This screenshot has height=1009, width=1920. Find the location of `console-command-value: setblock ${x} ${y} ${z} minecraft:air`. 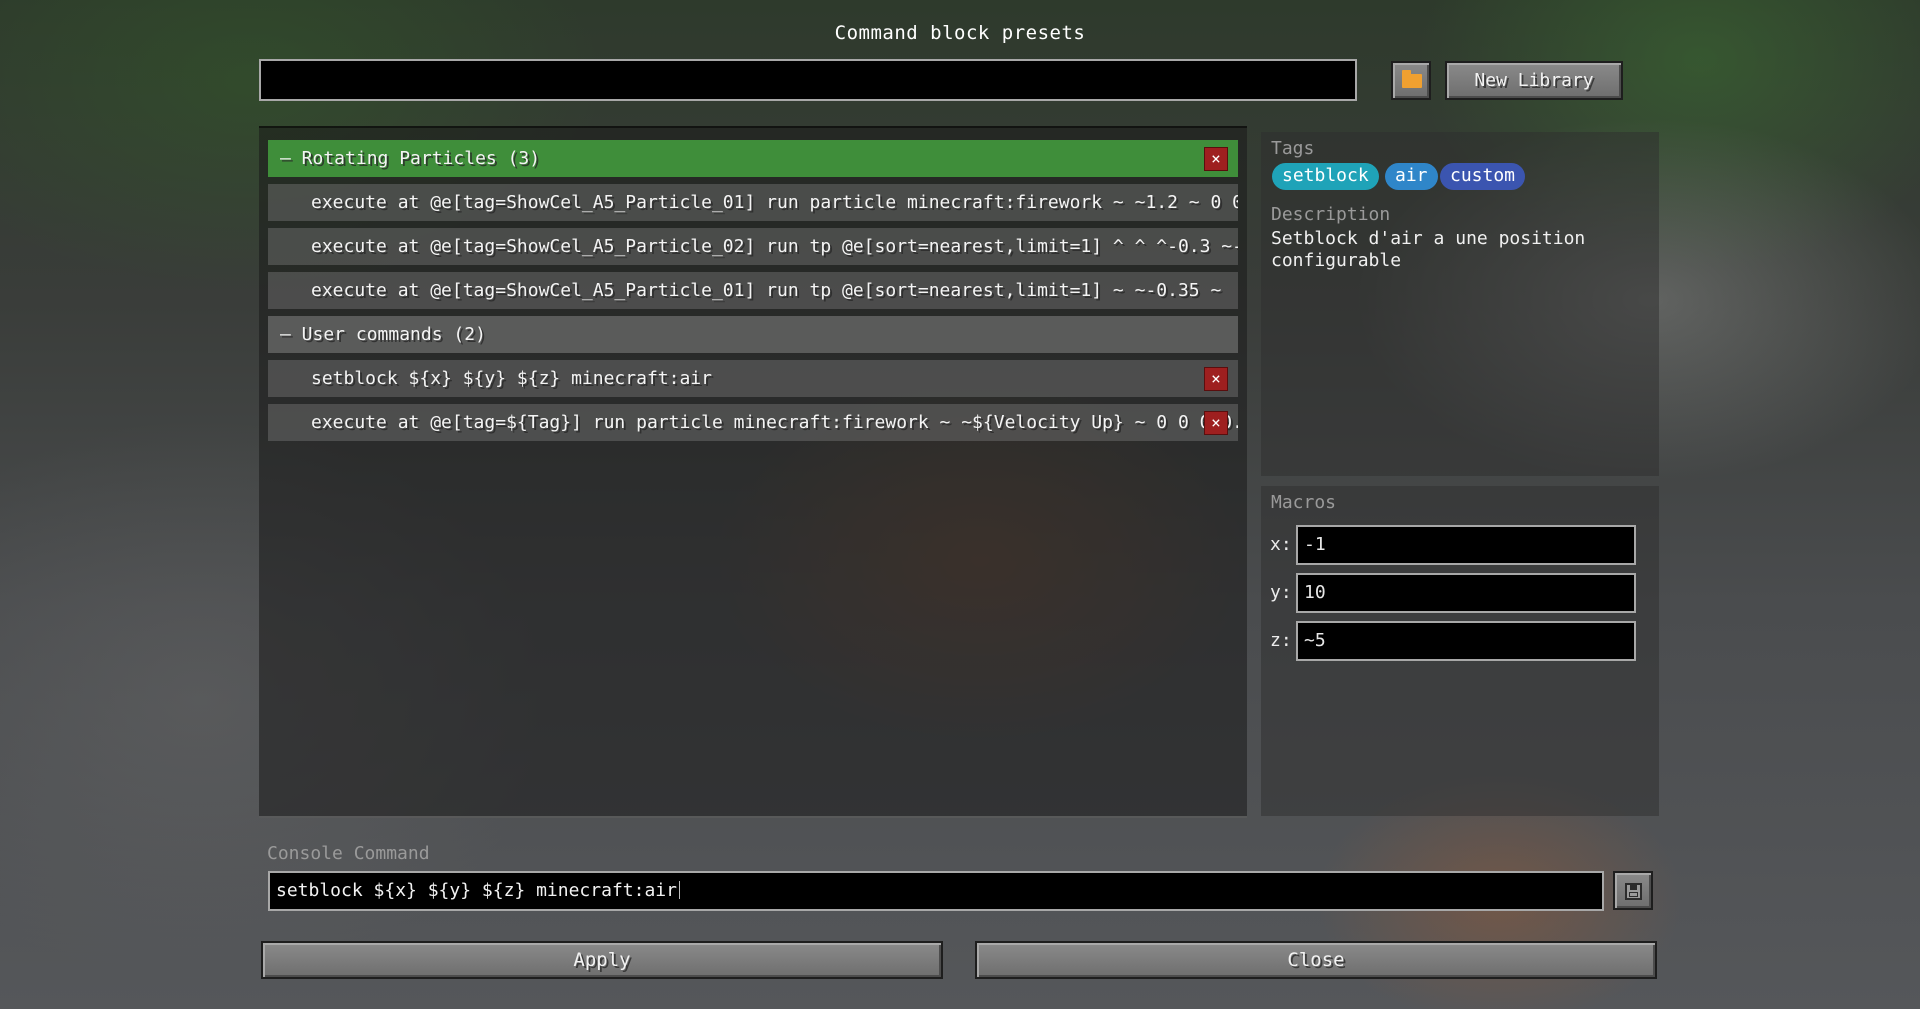

console-command-value: setblock ${x} ${y} ${z} minecraft:air is located at coordinates (476, 890).